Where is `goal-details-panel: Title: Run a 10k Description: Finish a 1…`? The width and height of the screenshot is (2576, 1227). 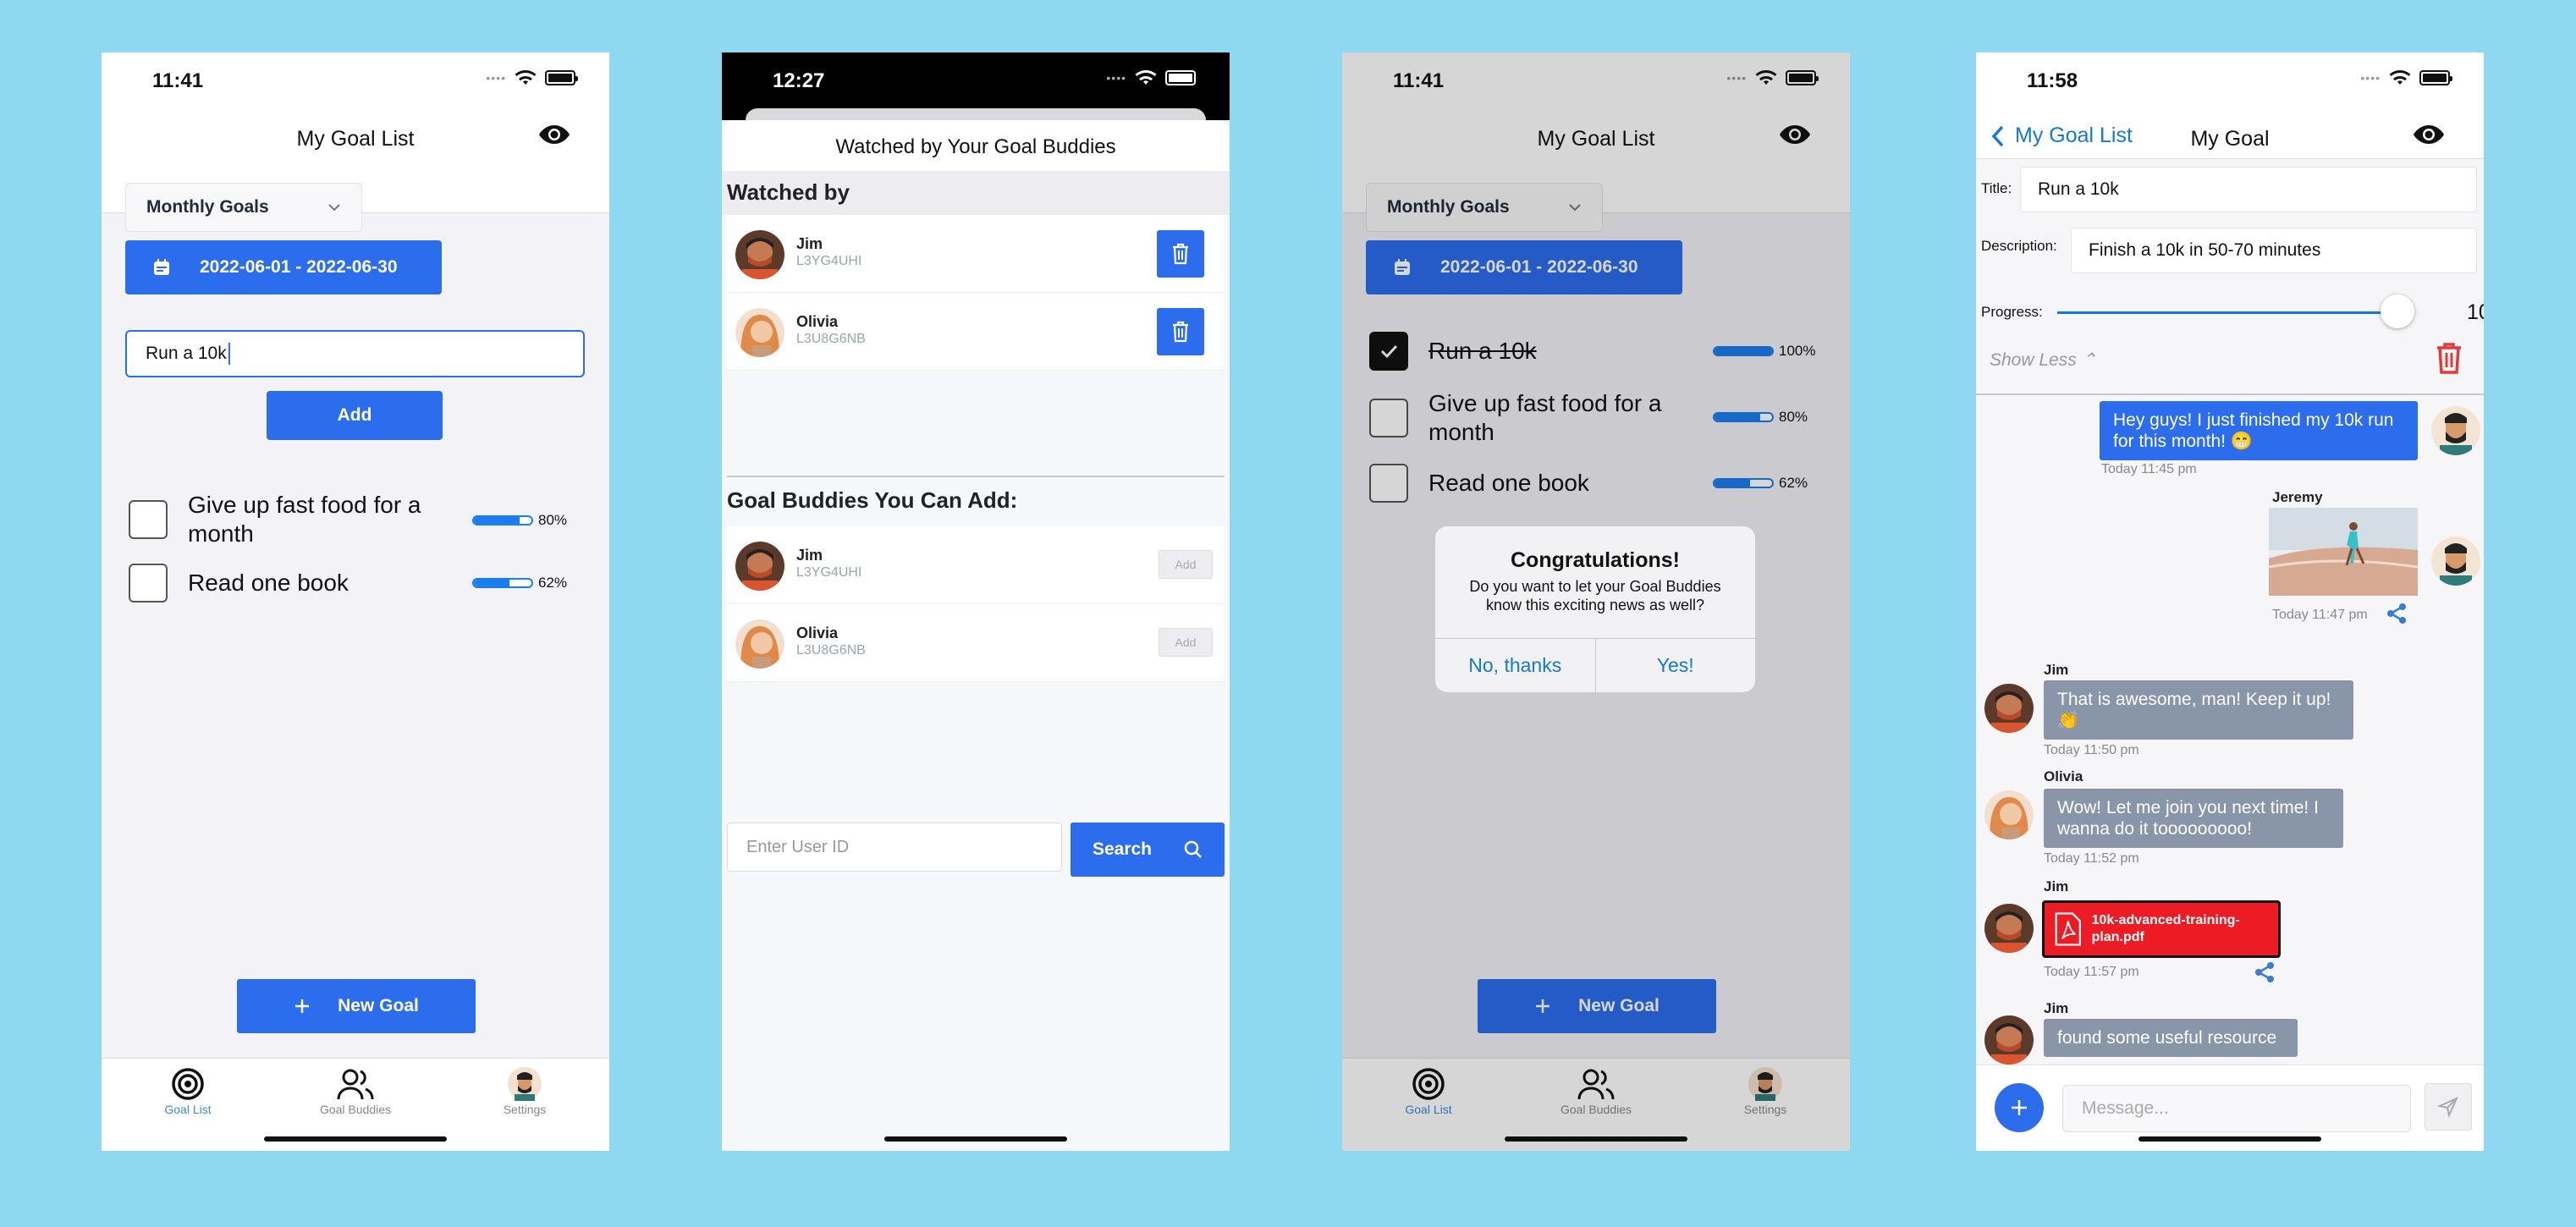 goal-details-panel: Title: Run a 10k Description: Finish a 1… is located at coordinates (2230, 277).